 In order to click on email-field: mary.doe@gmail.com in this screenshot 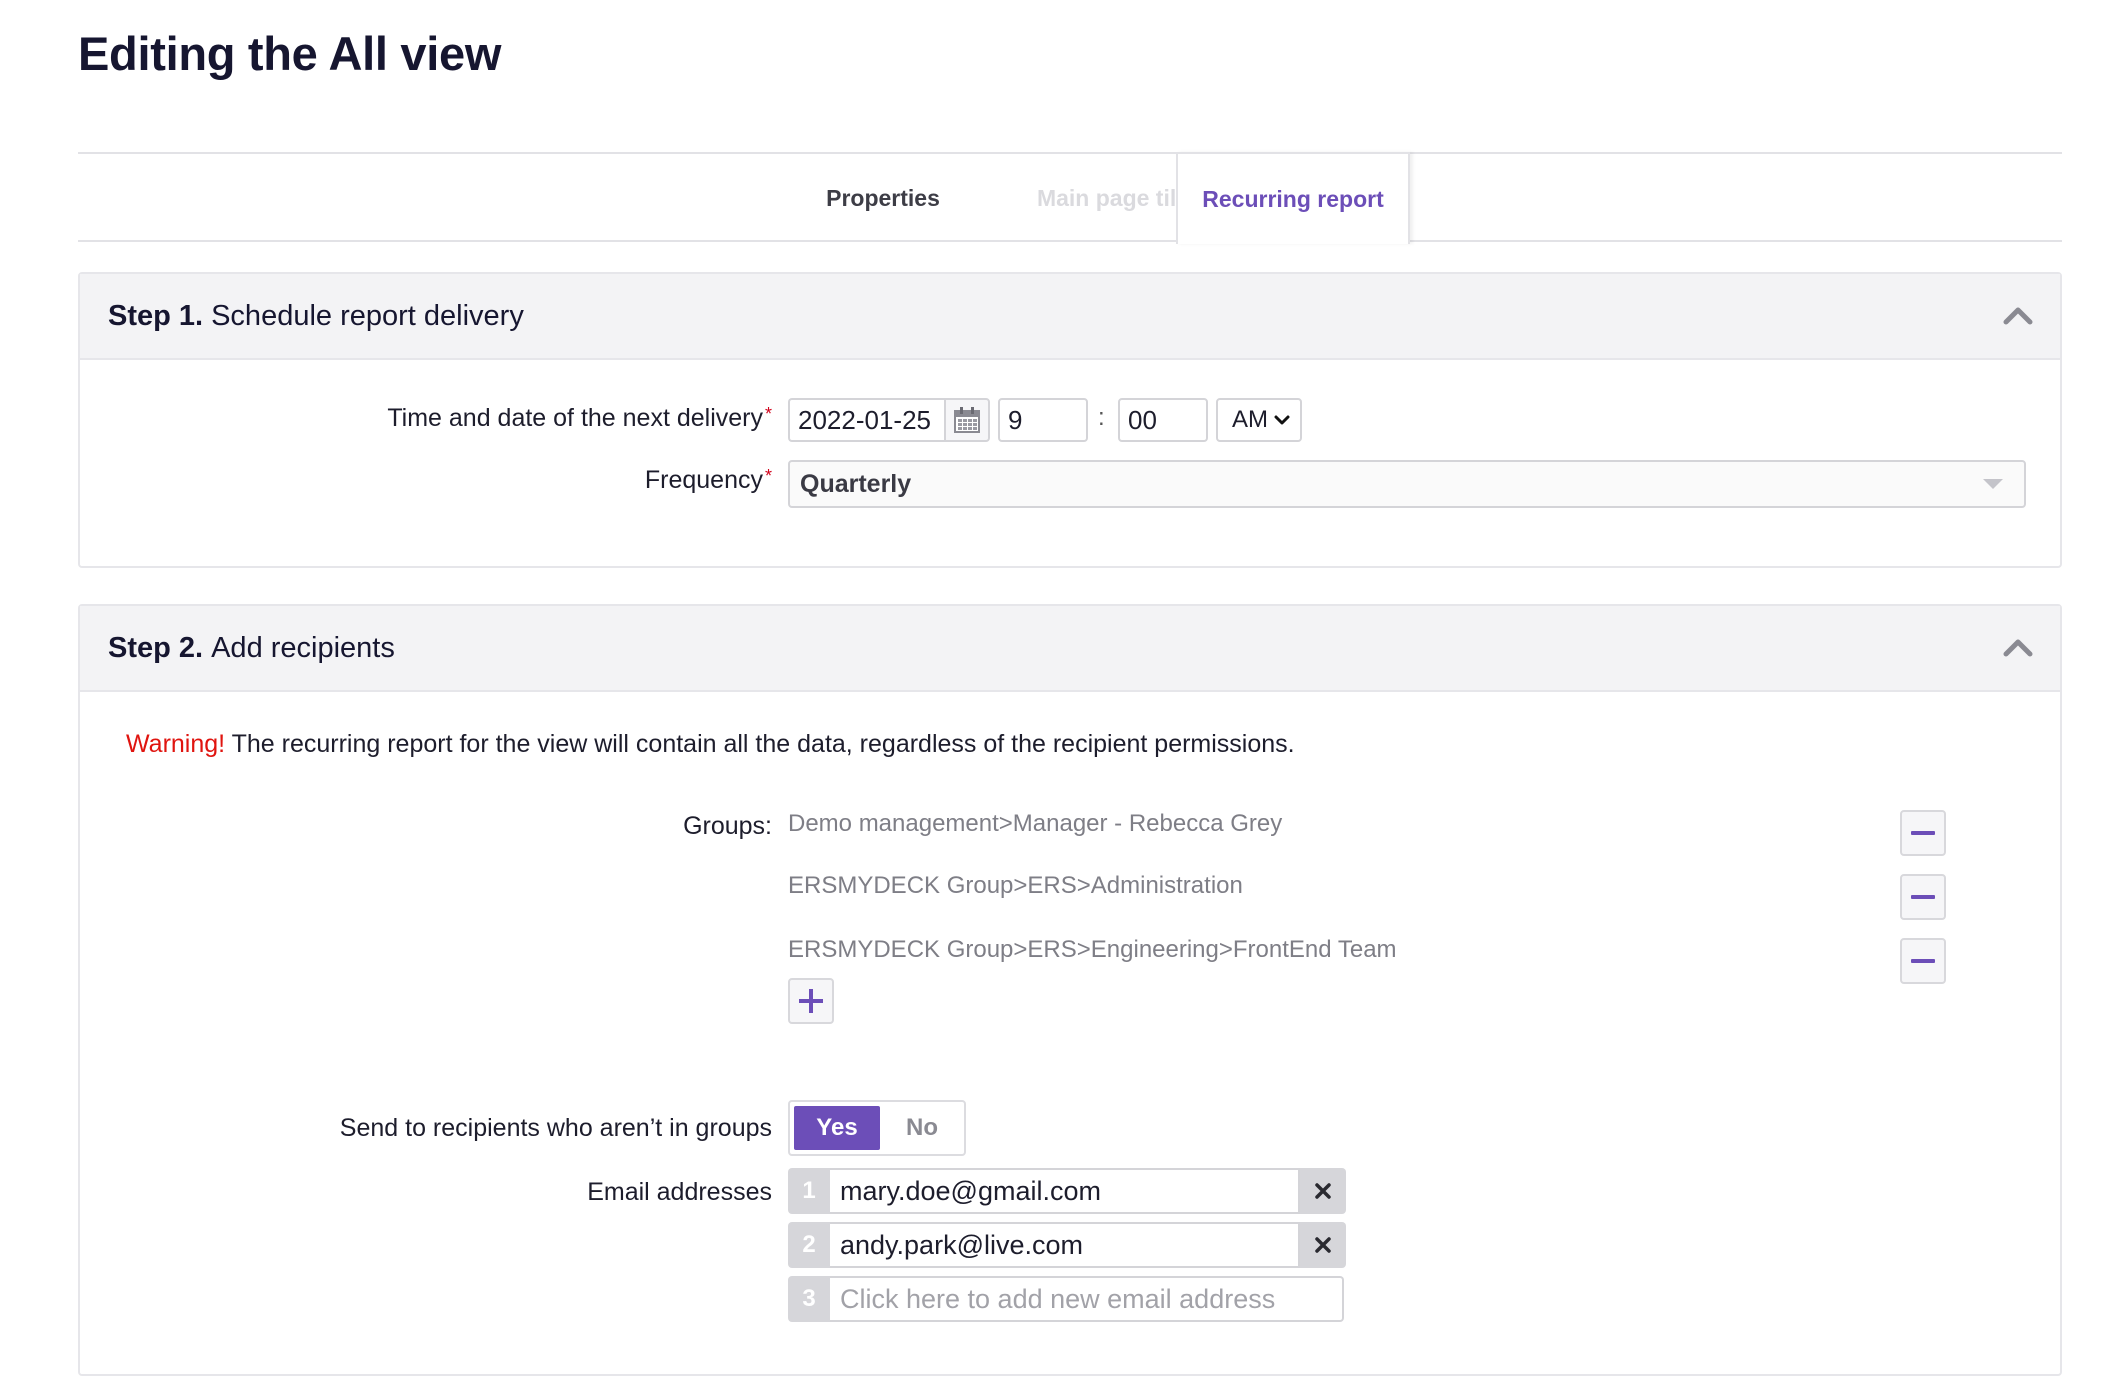, I will do `click(1065, 1191)`.